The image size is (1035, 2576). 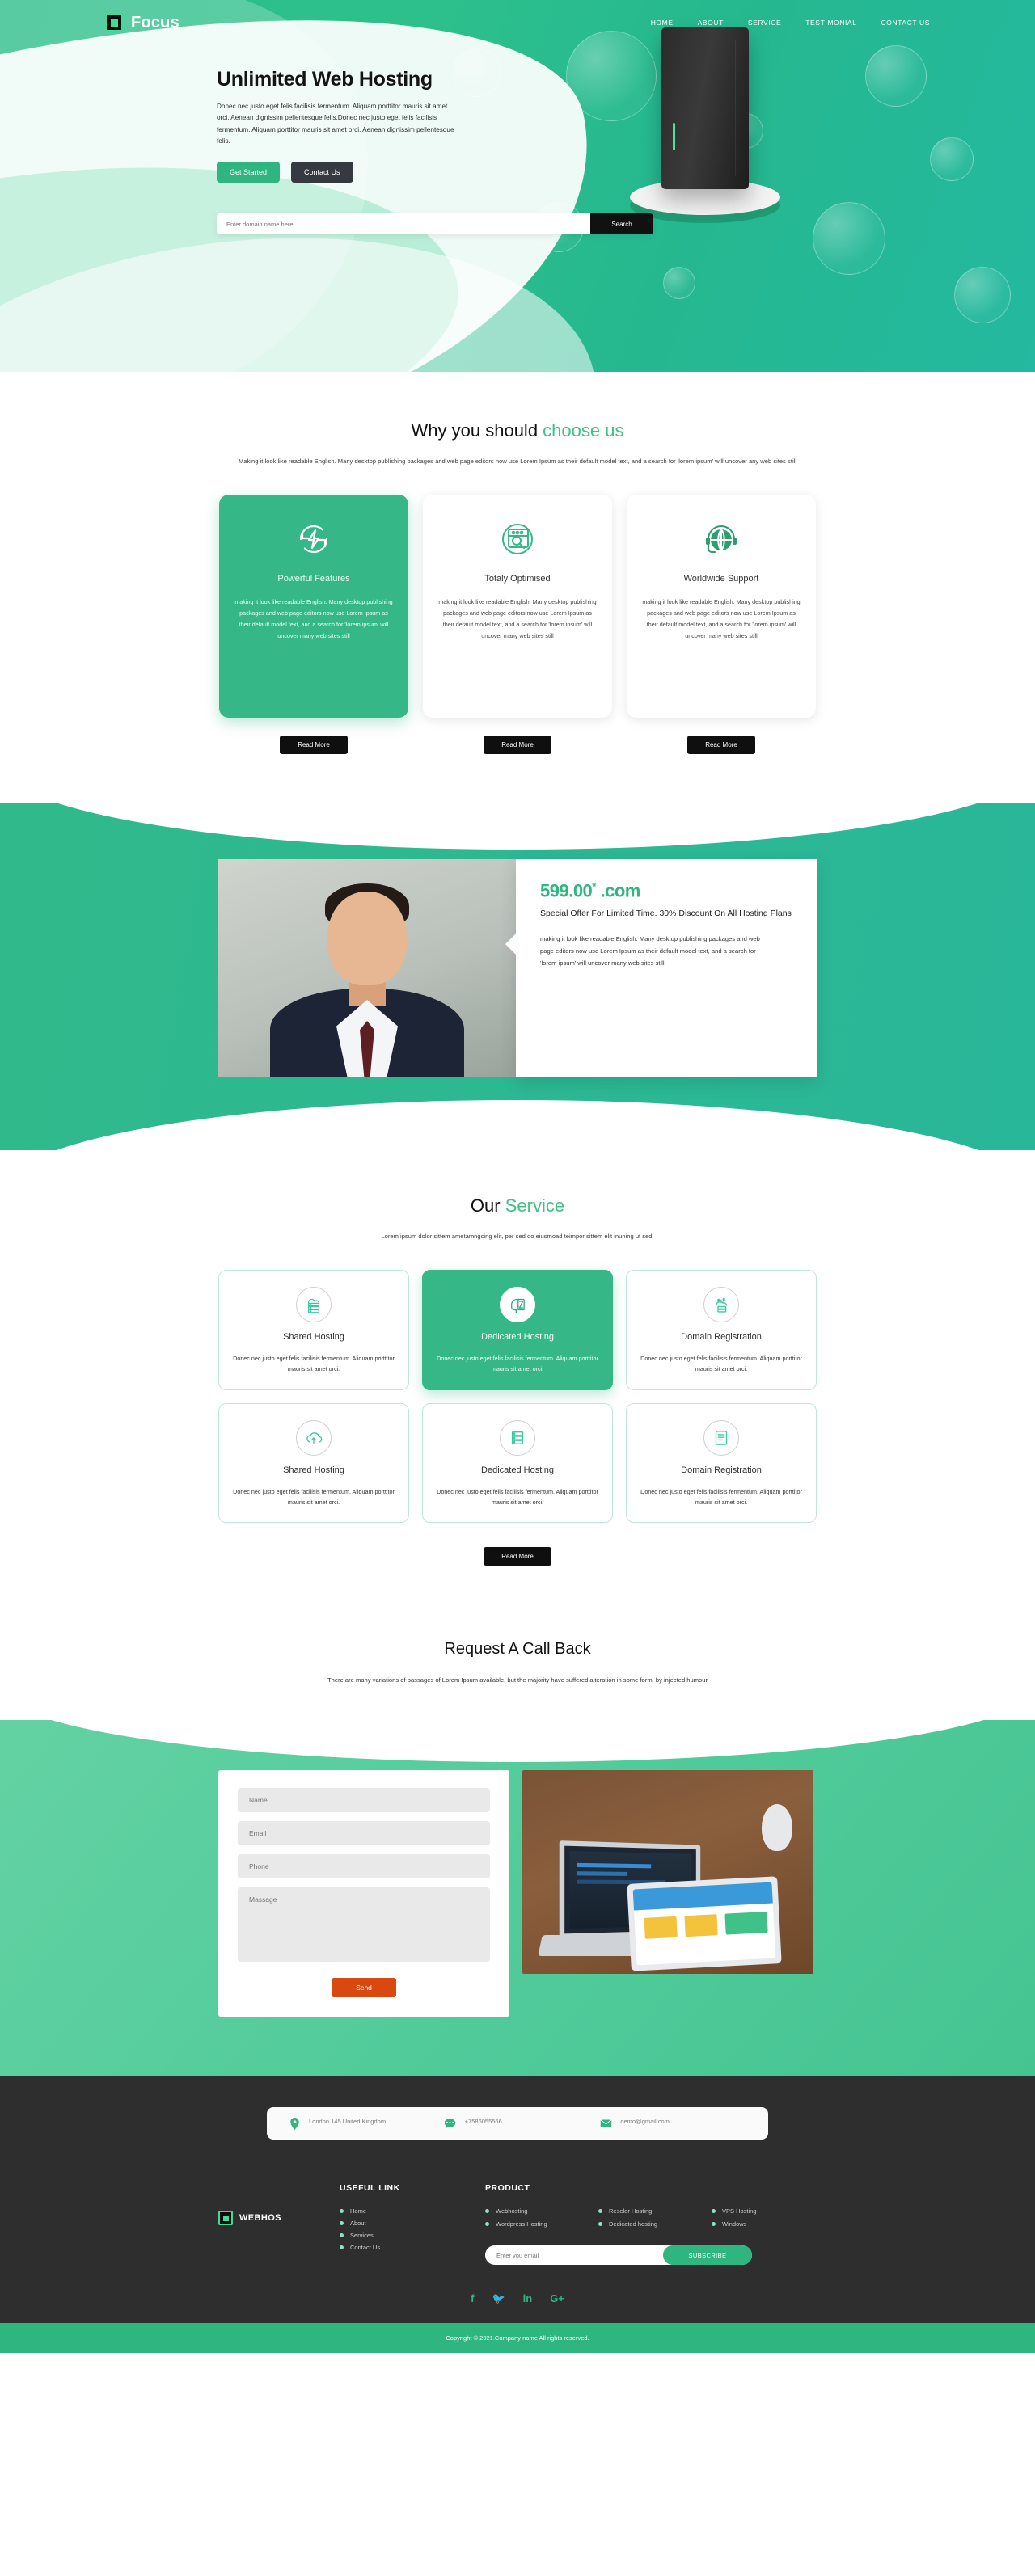 What do you see at coordinates (155, 23) in the screenshot?
I see `brand-name: Focus` at bounding box center [155, 23].